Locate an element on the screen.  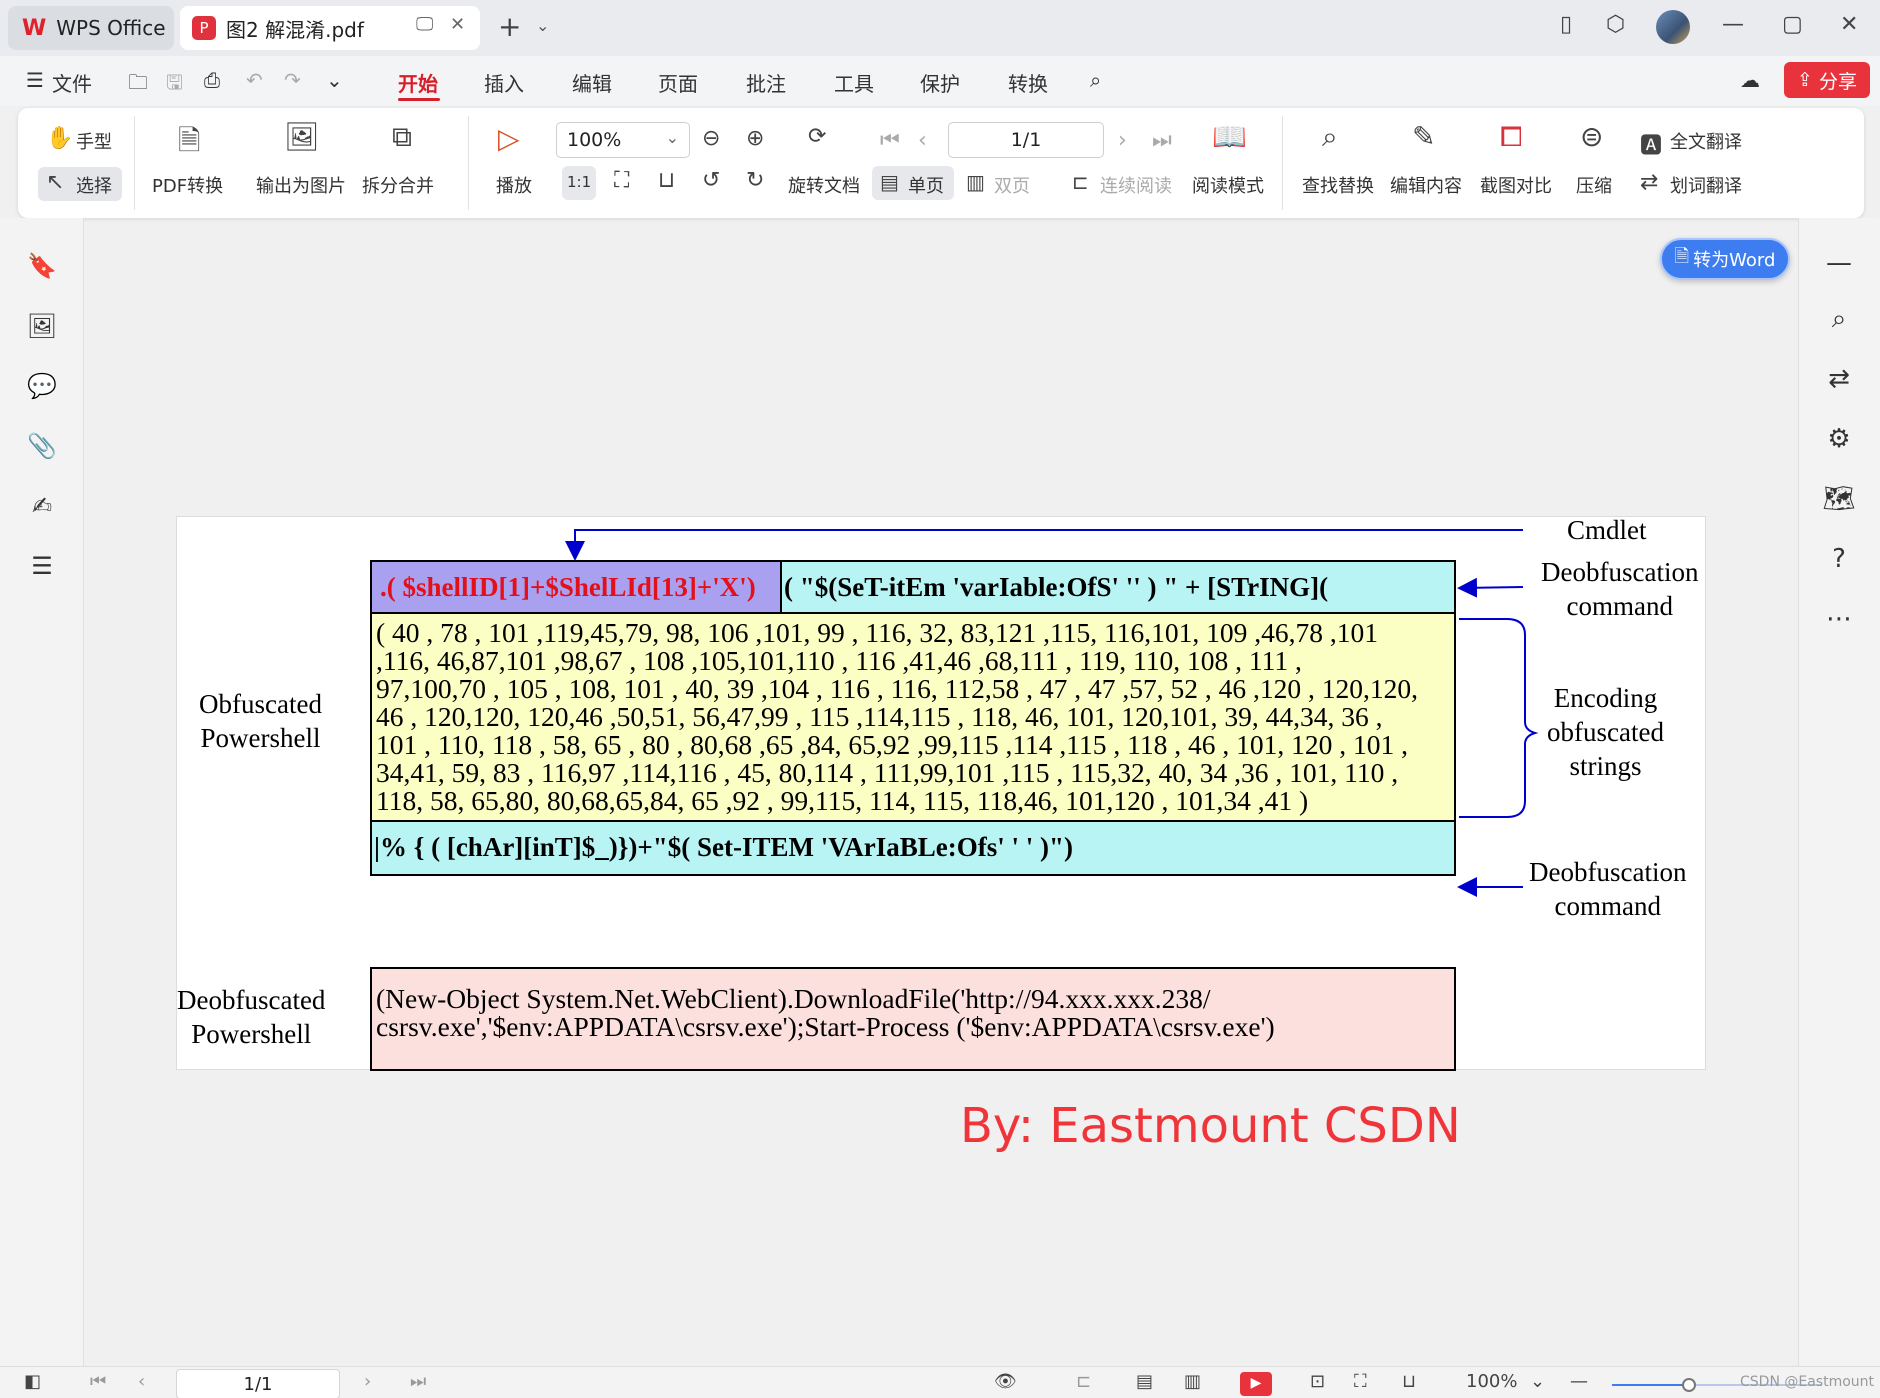
menu-icon: ☰ is located at coordinates (35, 80).